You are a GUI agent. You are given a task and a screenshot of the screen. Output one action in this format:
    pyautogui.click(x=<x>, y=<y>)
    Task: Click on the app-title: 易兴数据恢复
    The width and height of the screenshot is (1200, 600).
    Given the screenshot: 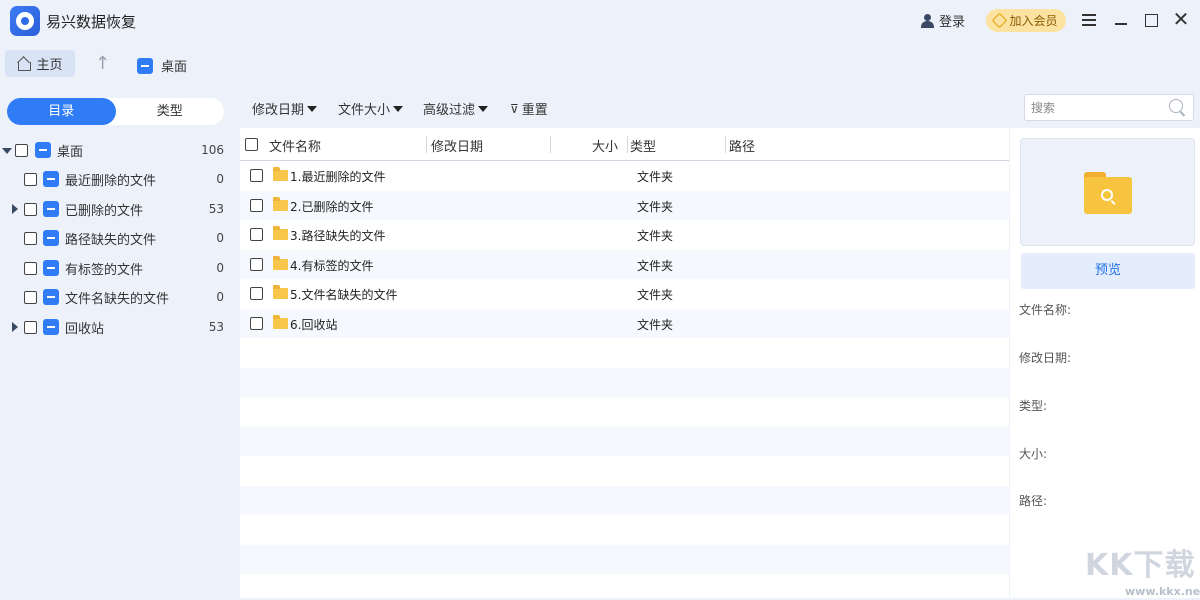 What is the action you would take?
    pyautogui.click(x=91, y=21)
    